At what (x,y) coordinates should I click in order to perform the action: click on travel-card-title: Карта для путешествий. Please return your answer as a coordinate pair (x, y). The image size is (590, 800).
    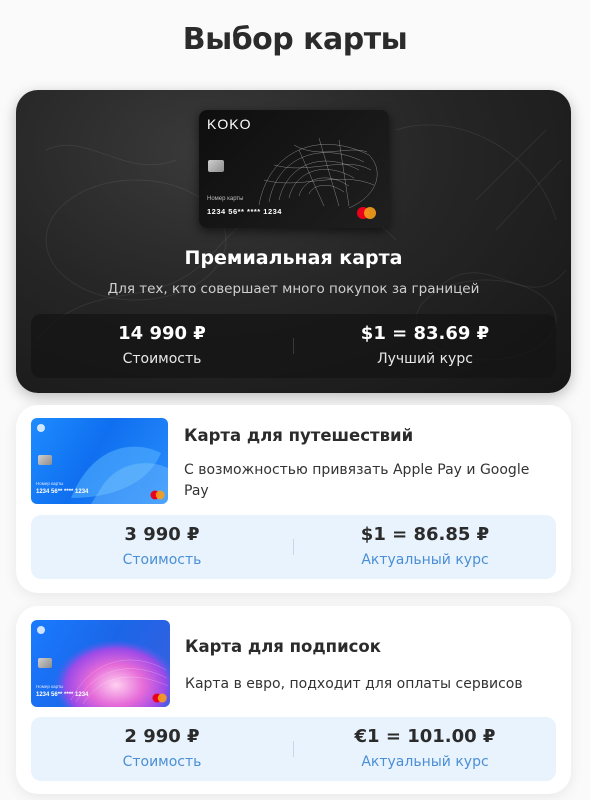
    Looking at the image, I should click on (299, 435).